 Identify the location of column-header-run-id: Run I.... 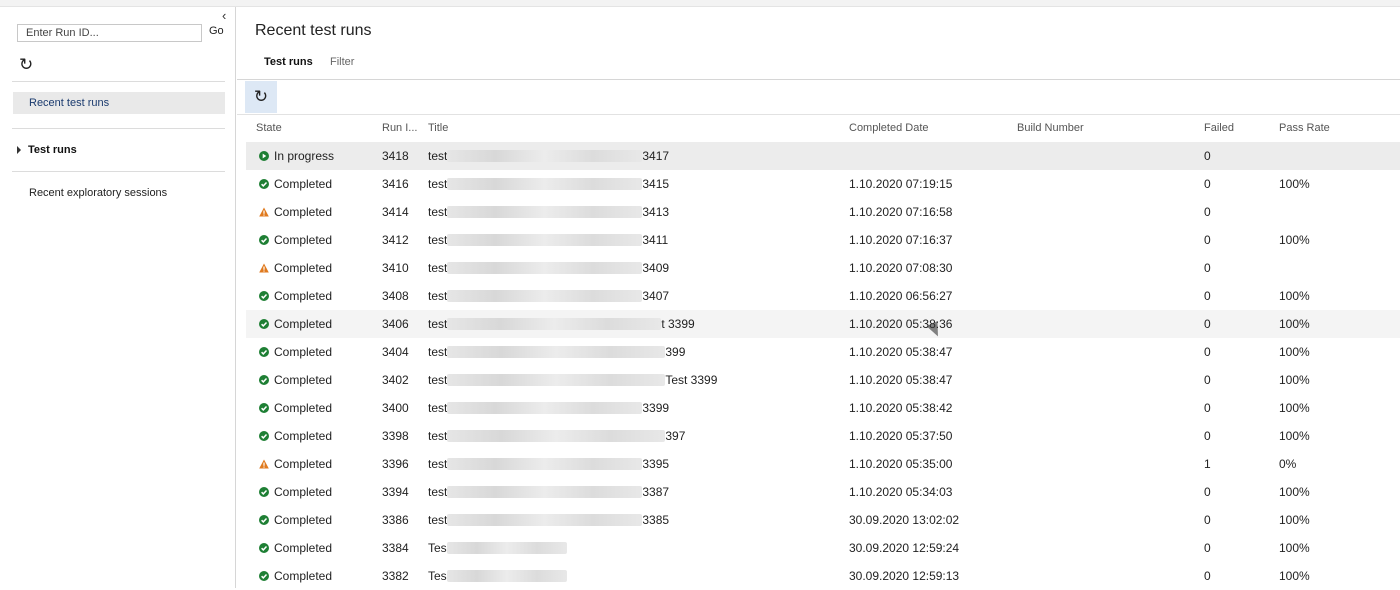
(399, 128).